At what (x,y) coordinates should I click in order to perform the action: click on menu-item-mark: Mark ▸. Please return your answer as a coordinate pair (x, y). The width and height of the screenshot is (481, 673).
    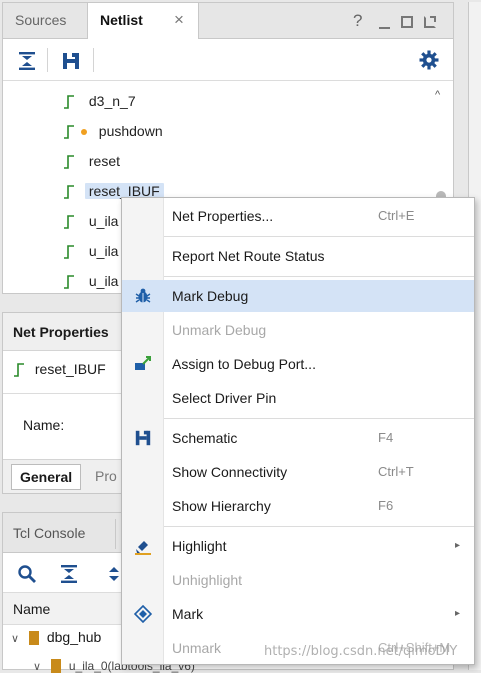
    Looking at the image, I should click on (298, 614).